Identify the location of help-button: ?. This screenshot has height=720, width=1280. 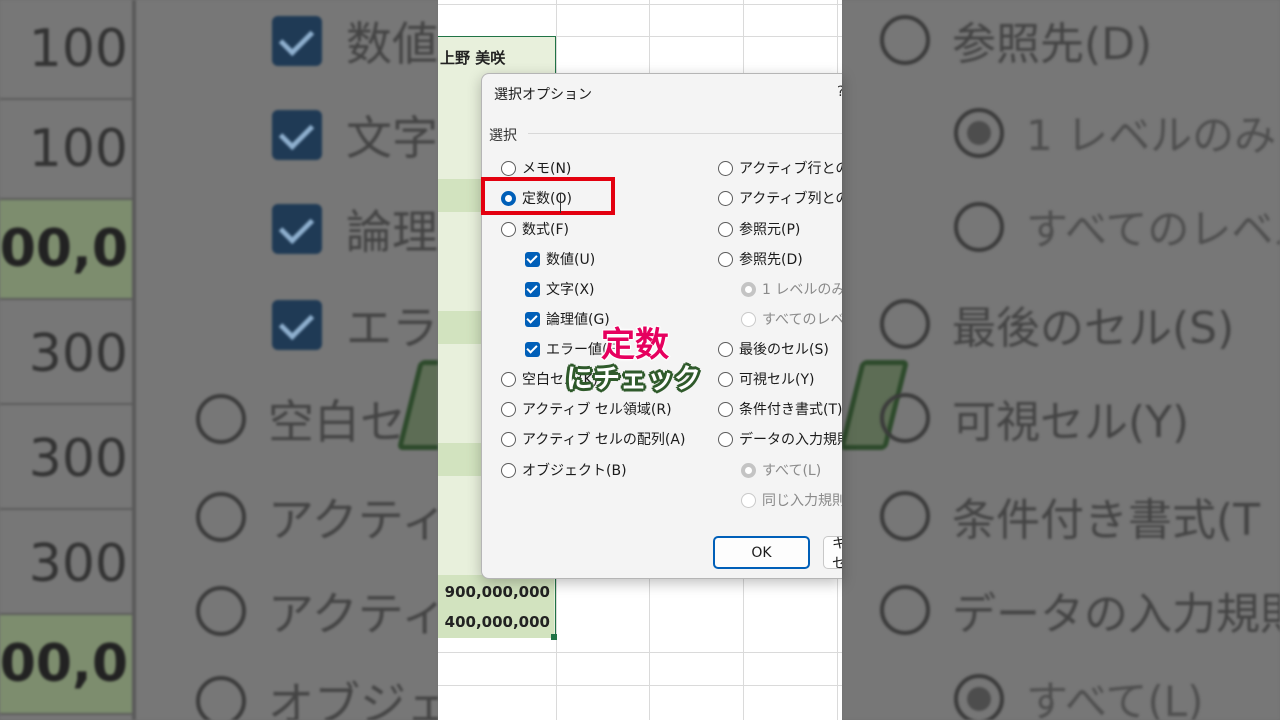
(839, 92).